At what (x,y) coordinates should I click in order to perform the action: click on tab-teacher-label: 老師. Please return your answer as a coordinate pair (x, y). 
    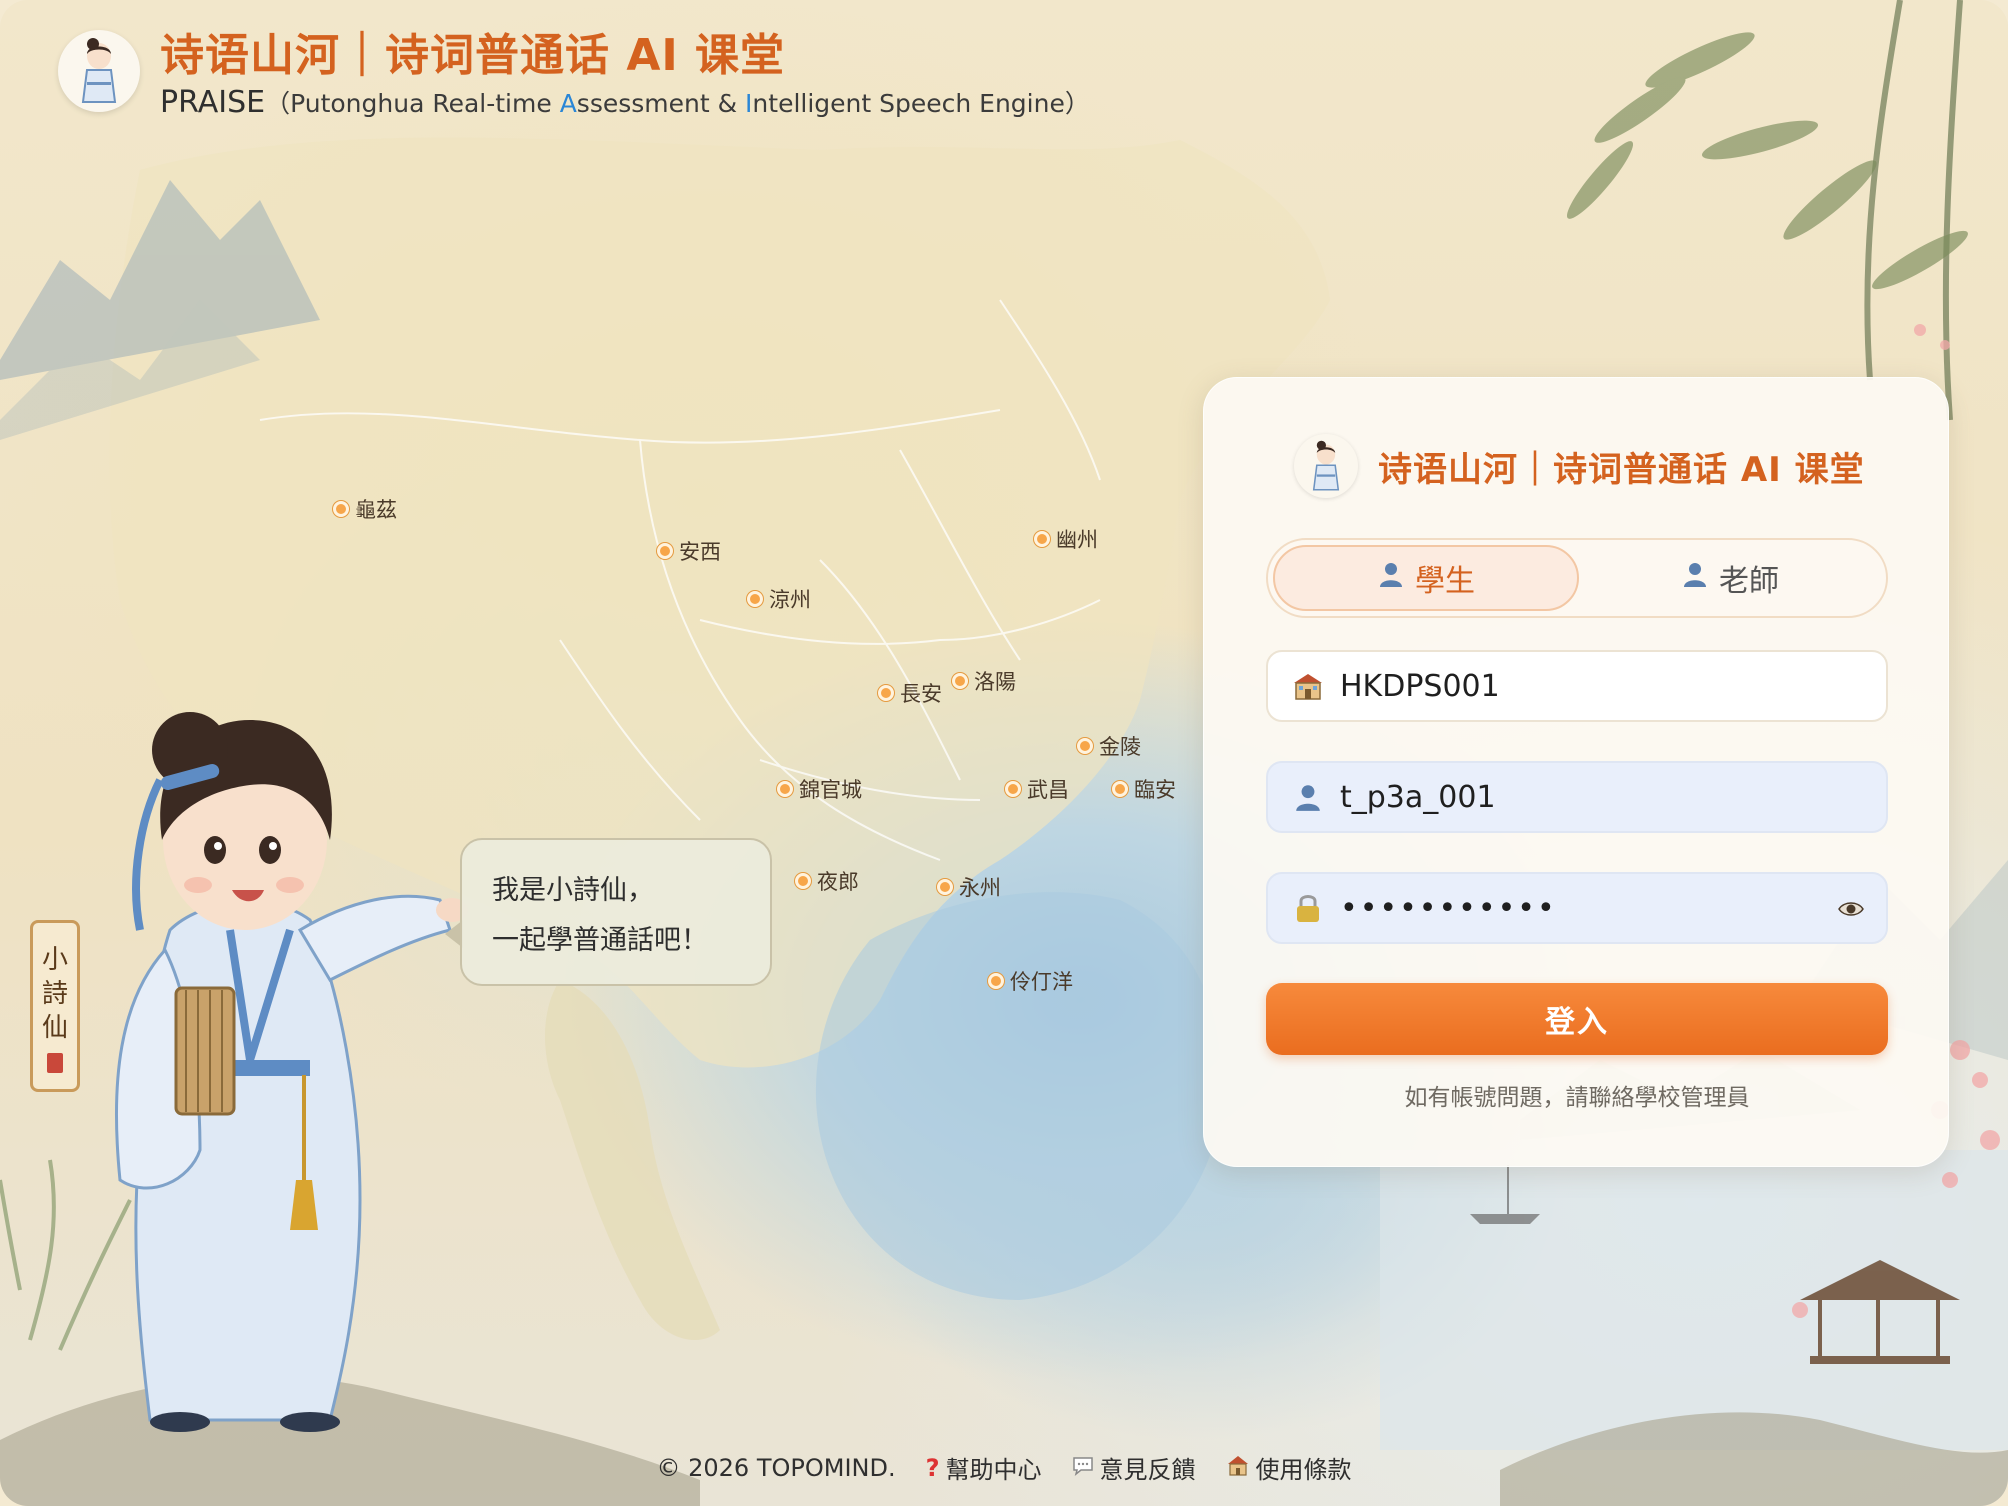
    Looking at the image, I should click on (1749, 581).